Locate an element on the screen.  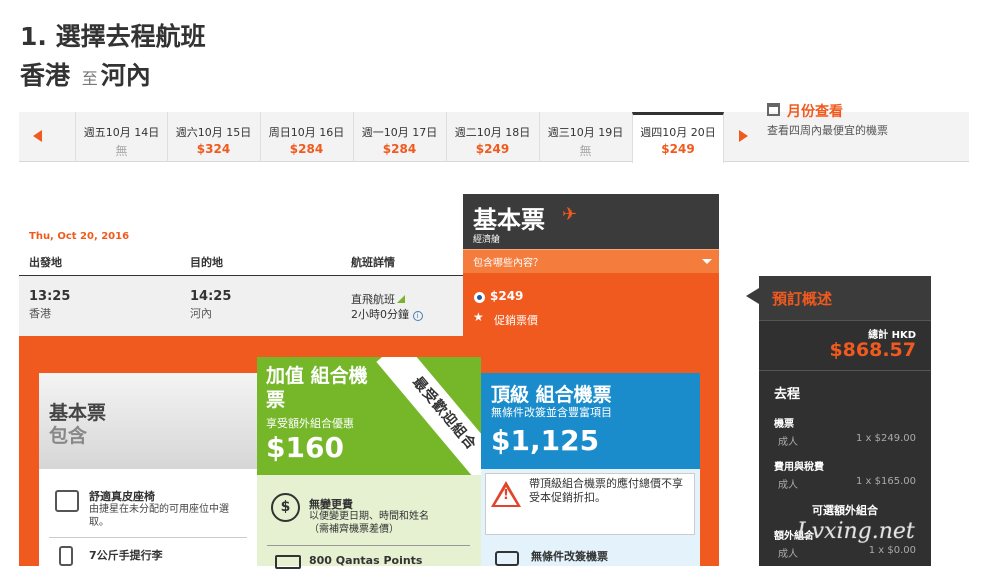
month-view-subtitle: 查看四周內最便宜的機票 is located at coordinates (827, 130).